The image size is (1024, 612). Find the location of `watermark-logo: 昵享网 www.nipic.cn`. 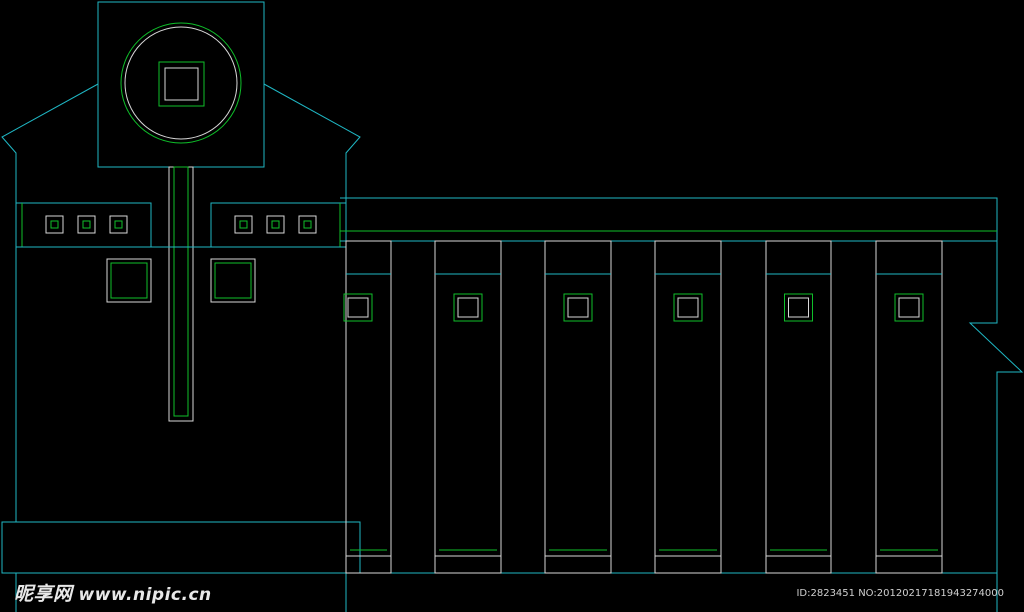

watermark-logo: 昵享网 www.nipic.cn is located at coordinates (113, 592).